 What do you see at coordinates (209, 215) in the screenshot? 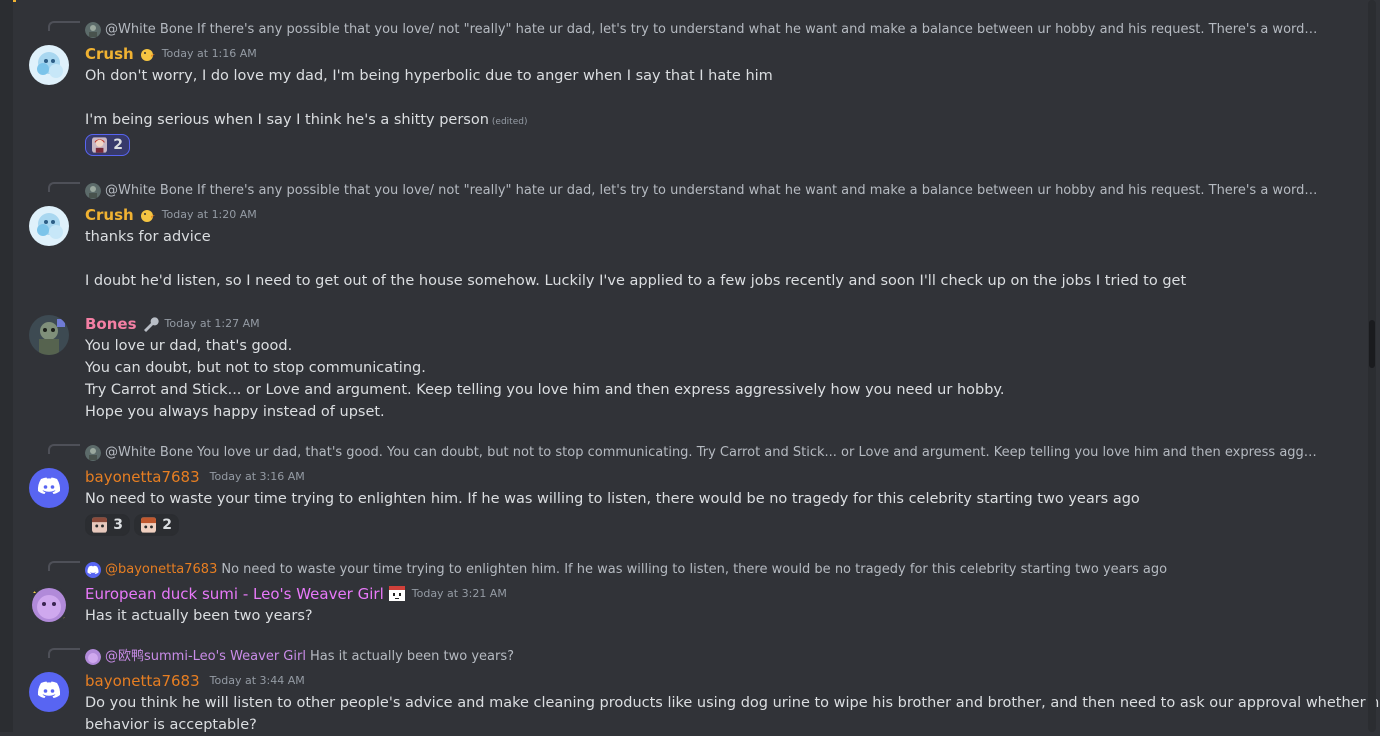
I see `timestamp: Today at 1:20 AM` at bounding box center [209, 215].